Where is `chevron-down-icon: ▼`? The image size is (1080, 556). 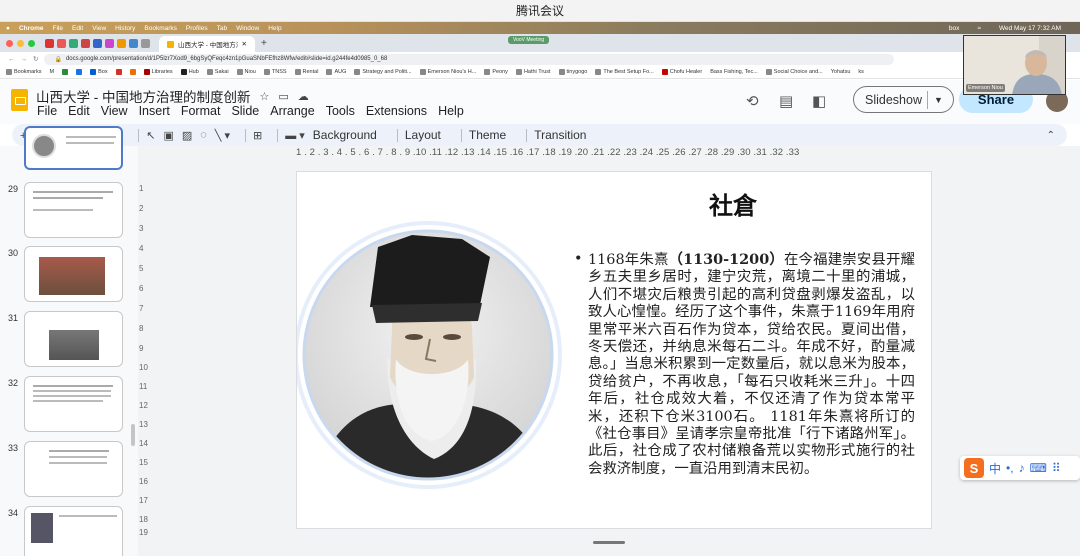
chevron-down-icon: ▼ is located at coordinates (938, 100).